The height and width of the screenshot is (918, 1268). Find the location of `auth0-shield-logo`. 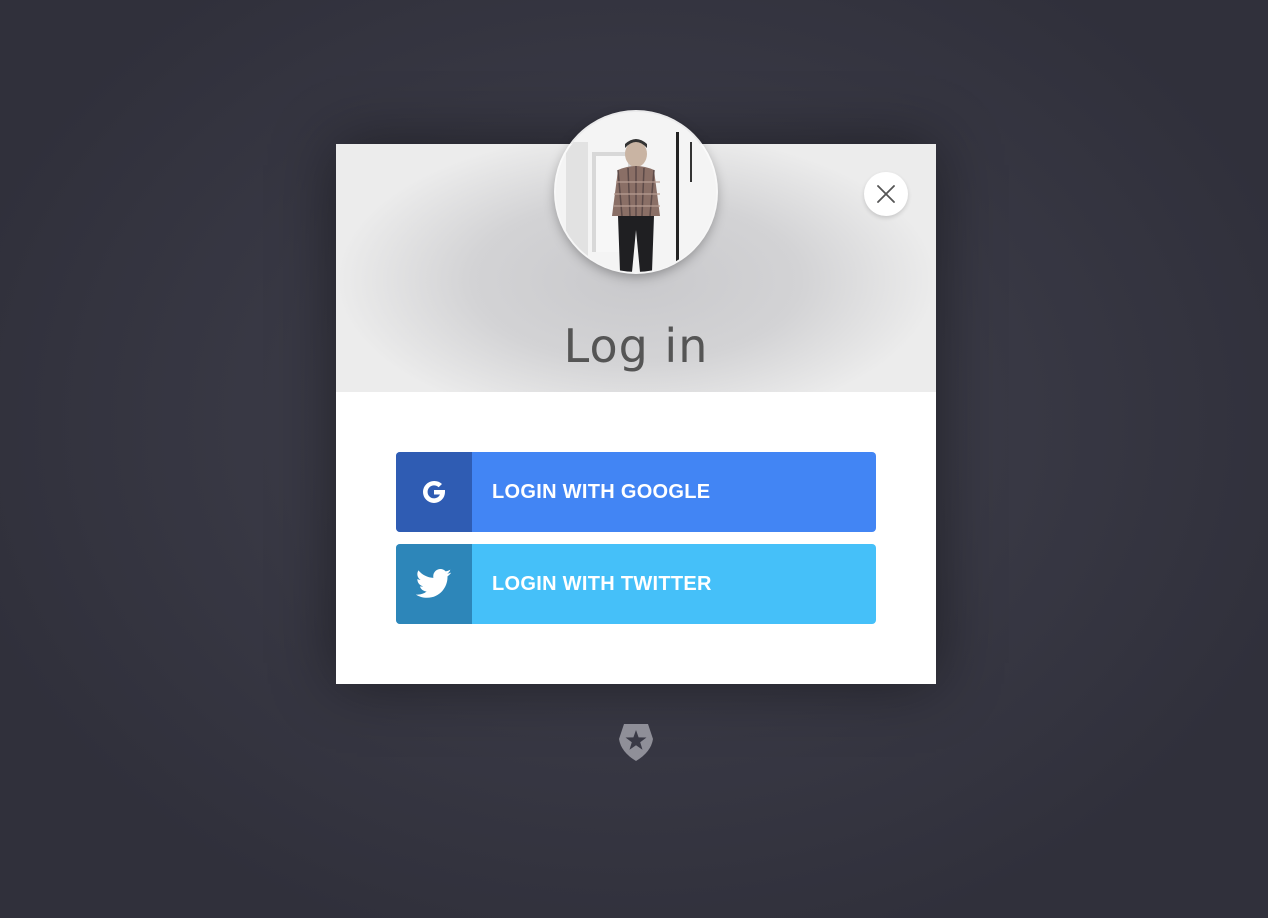

auth0-shield-logo is located at coordinates (636, 742).